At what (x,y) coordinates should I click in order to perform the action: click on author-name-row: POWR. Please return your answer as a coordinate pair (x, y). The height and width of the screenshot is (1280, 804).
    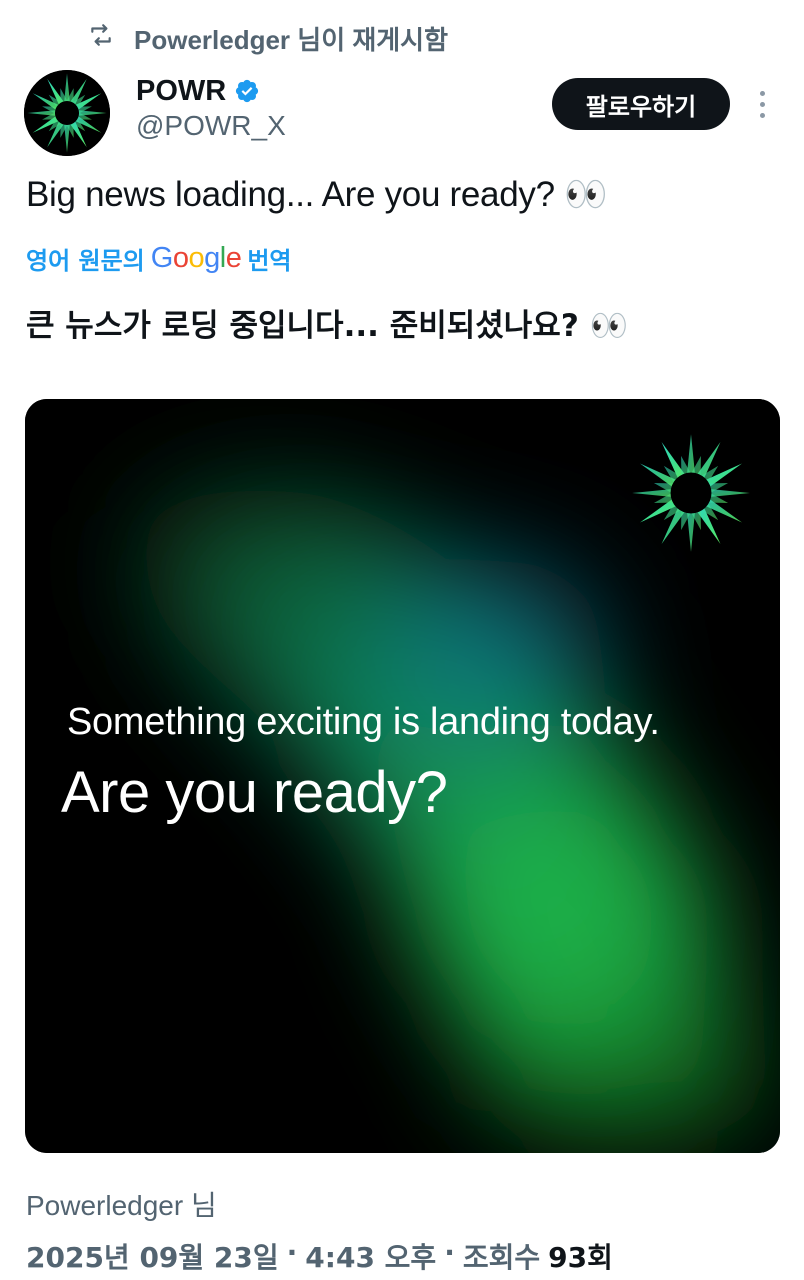
    Looking at the image, I should click on (198, 91).